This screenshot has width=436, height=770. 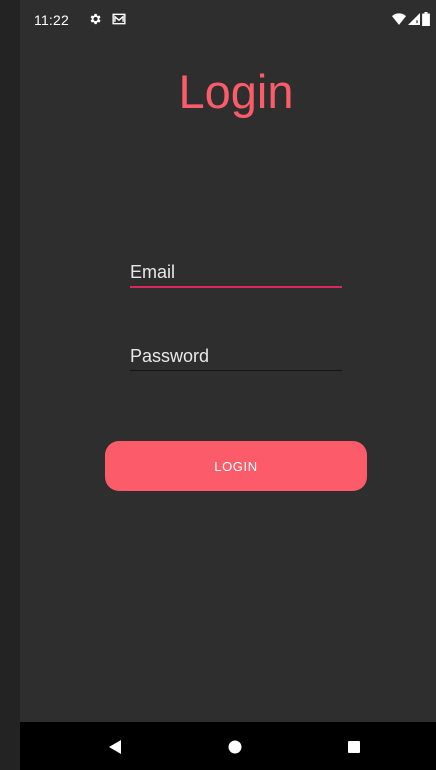 What do you see at coordinates (414, 19) in the screenshot?
I see `signal-icon` at bounding box center [414, 19].